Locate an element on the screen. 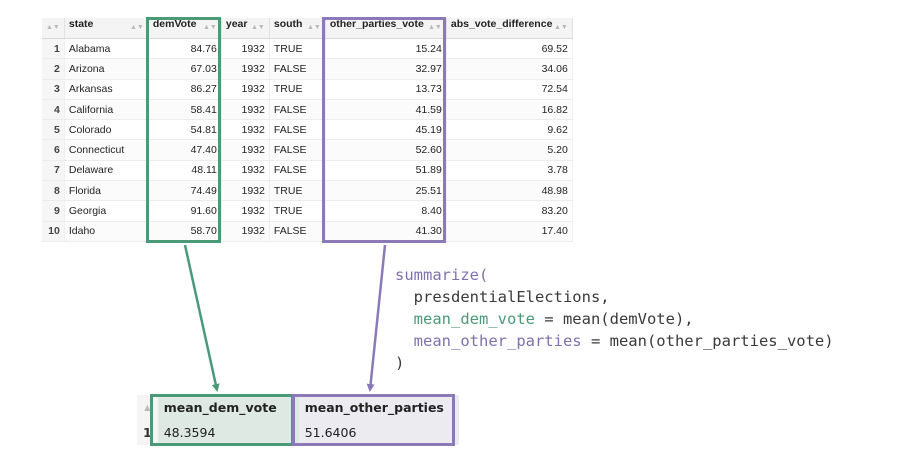 This screenshot has width=921, height=457. connector-arrows is located at coordinates (285, 318).